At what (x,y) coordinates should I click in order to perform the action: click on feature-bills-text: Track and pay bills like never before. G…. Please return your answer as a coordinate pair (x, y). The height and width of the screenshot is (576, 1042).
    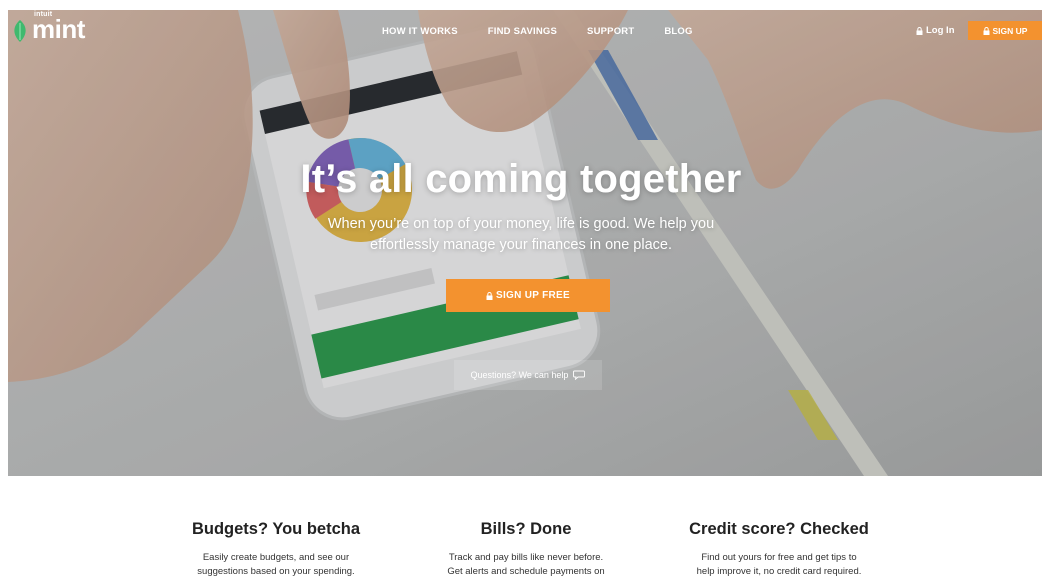
    Looking at the image, I should click on (526, 563).